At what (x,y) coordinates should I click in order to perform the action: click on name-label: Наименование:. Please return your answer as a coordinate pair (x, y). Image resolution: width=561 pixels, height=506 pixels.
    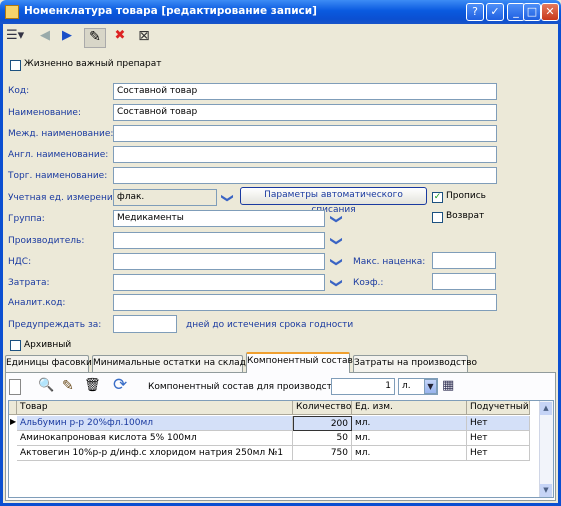
    Looking at the image, I should click on (44, 113).